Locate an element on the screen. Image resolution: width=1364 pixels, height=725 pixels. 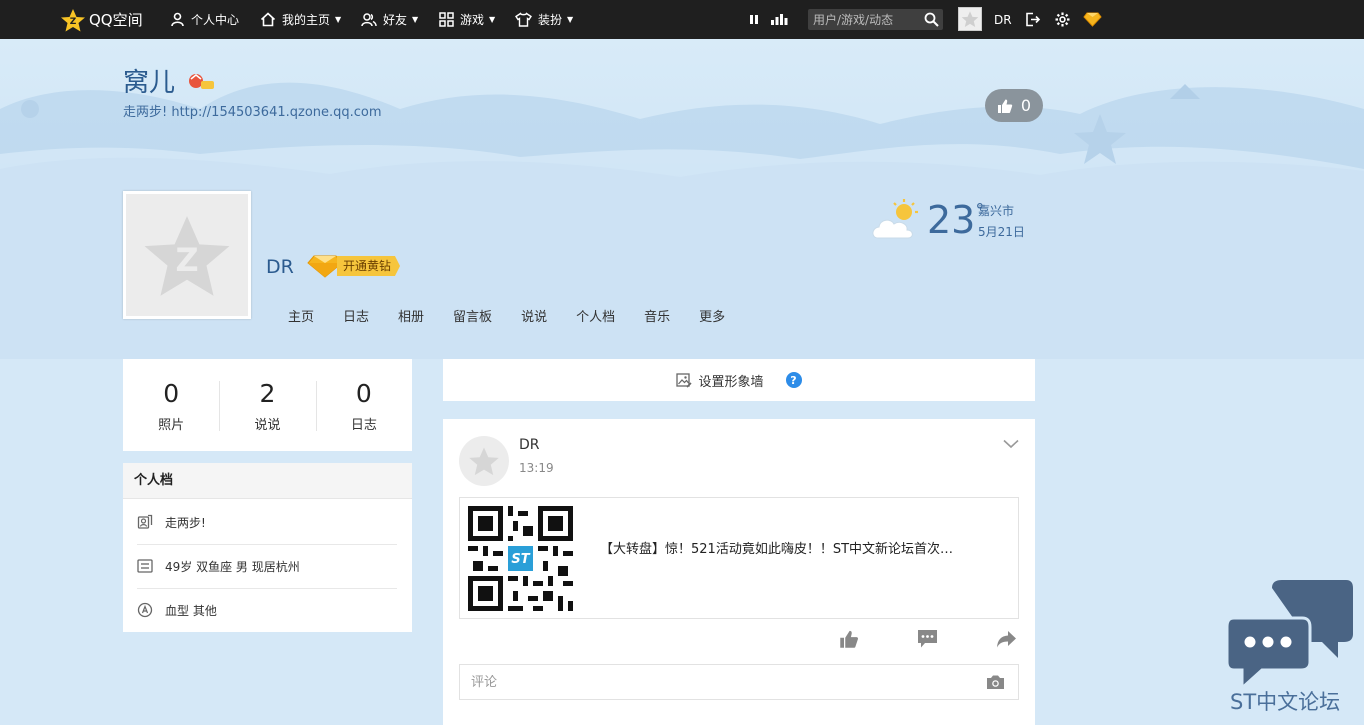
logout-icon is located at coordinates (1033, 19).